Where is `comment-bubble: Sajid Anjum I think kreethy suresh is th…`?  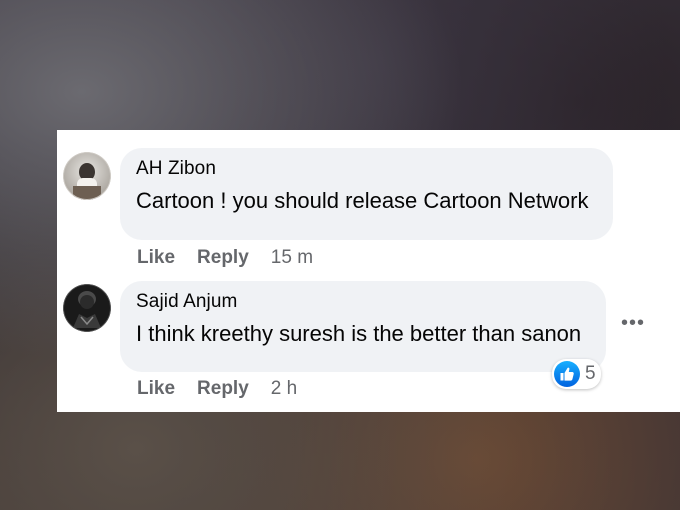
comment-bubble: Sajid Anjum I think kreethy suresh is th… is located at coordinates (363, 326).